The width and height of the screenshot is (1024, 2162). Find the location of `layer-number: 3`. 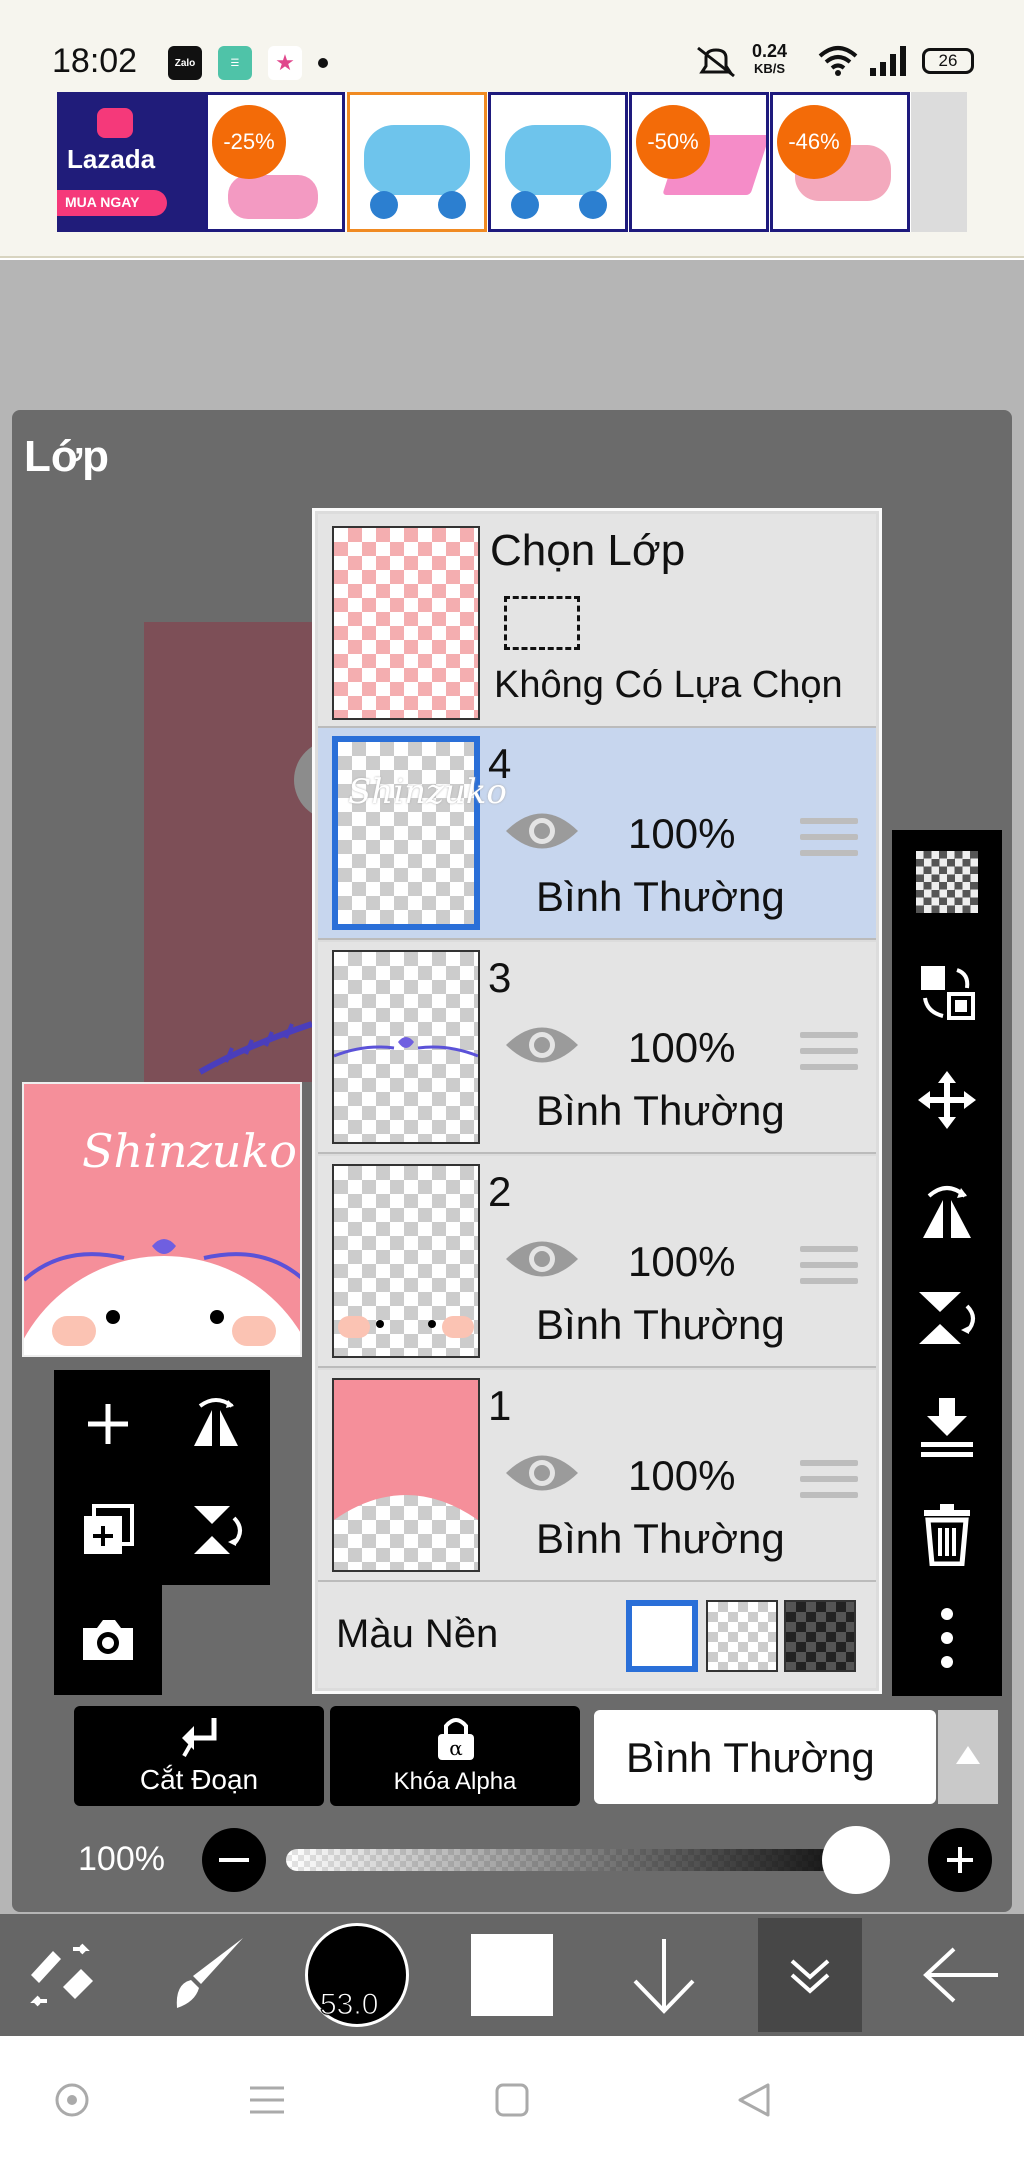

layer-number: 3 is located at coordinates (500, 977).